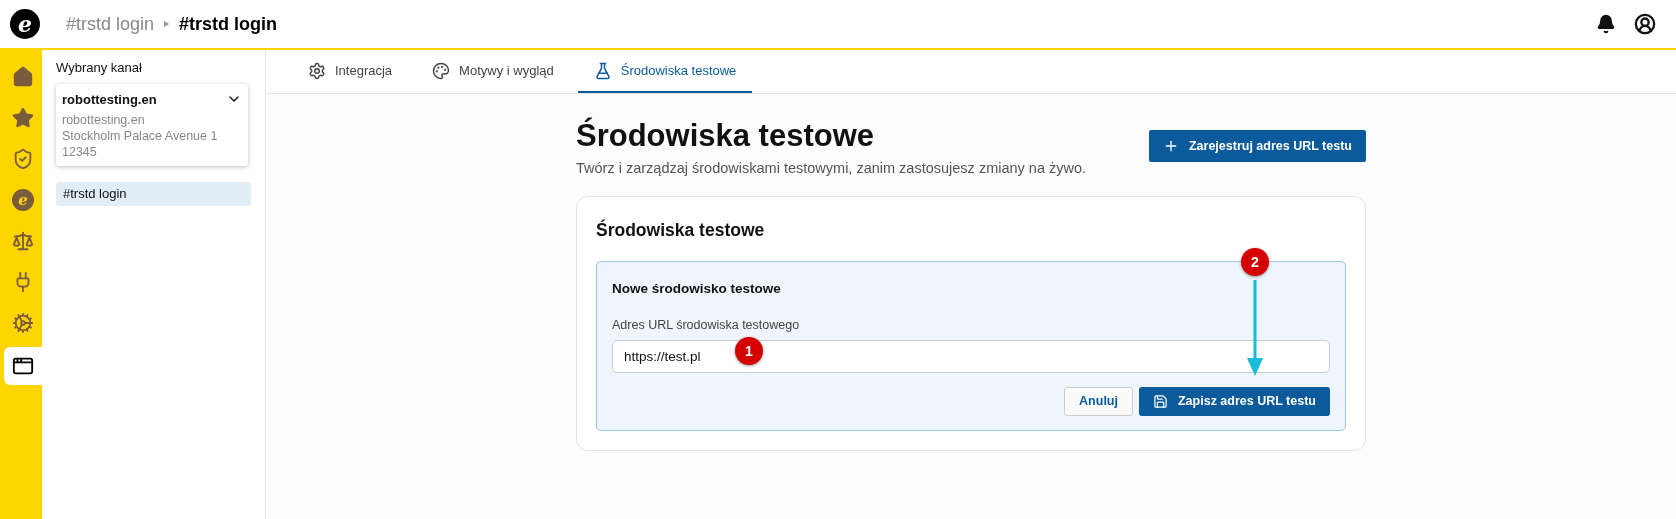 The width and height of the screenshot is (1676, 519). What do you see at coordinates (23, 241) in the screenshot?
I see `scale-icon` at bounding box center [23, 241].